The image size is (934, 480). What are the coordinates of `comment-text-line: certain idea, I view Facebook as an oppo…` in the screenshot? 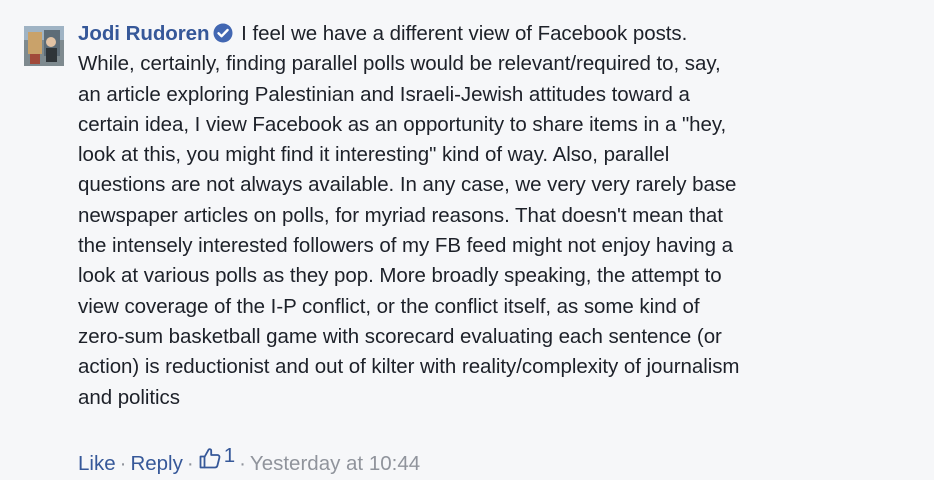 It's located at (402, 124).